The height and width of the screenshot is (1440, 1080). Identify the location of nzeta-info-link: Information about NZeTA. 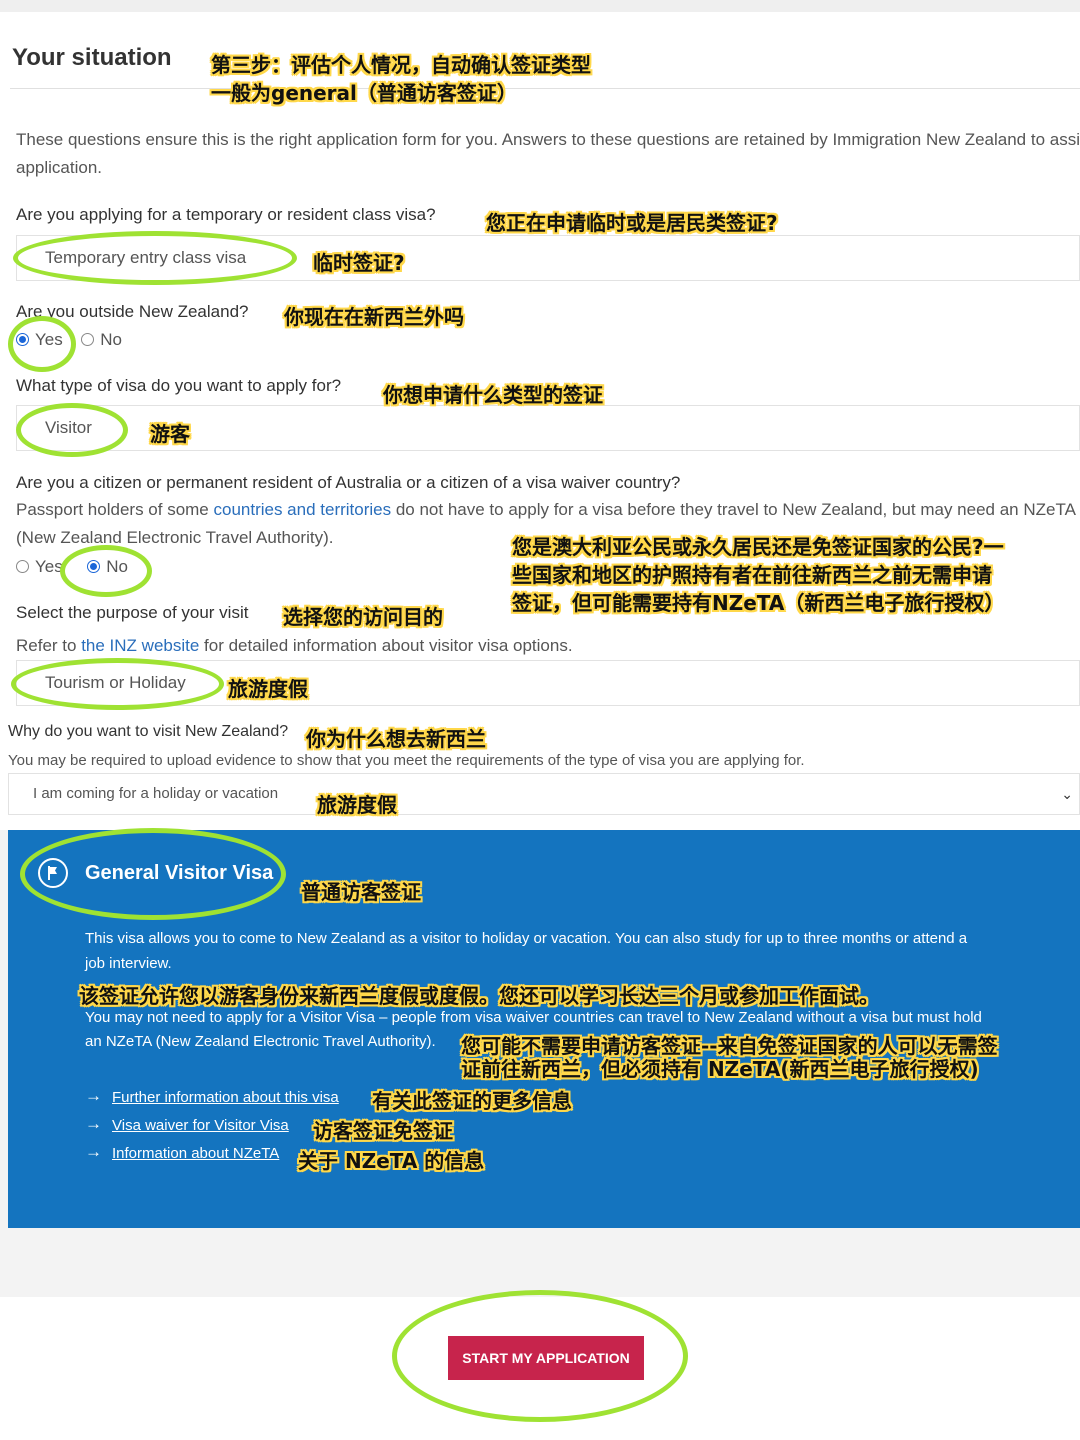
(195, 1153).